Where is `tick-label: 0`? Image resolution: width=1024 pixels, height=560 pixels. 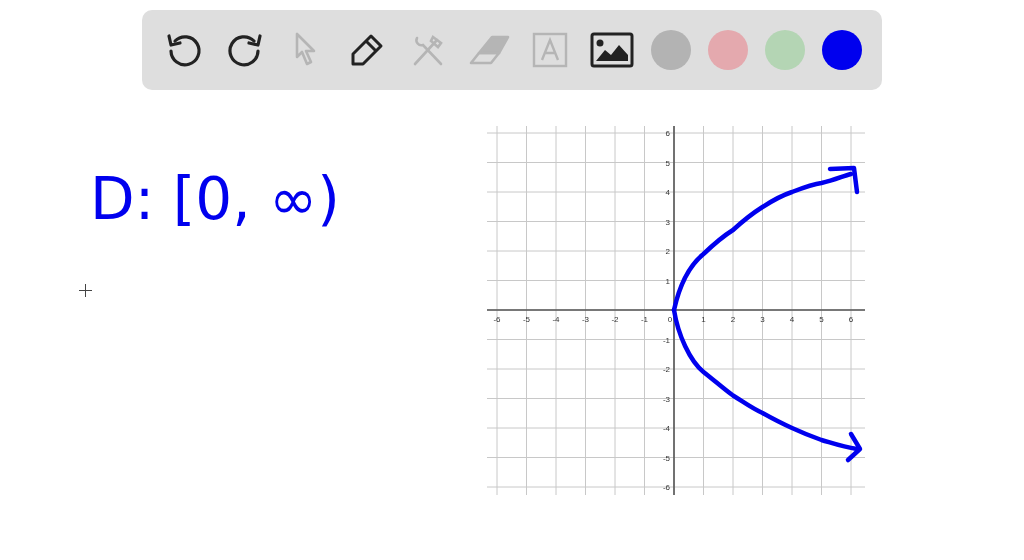
tick-label: 0 is located at coordinates (670, 319).